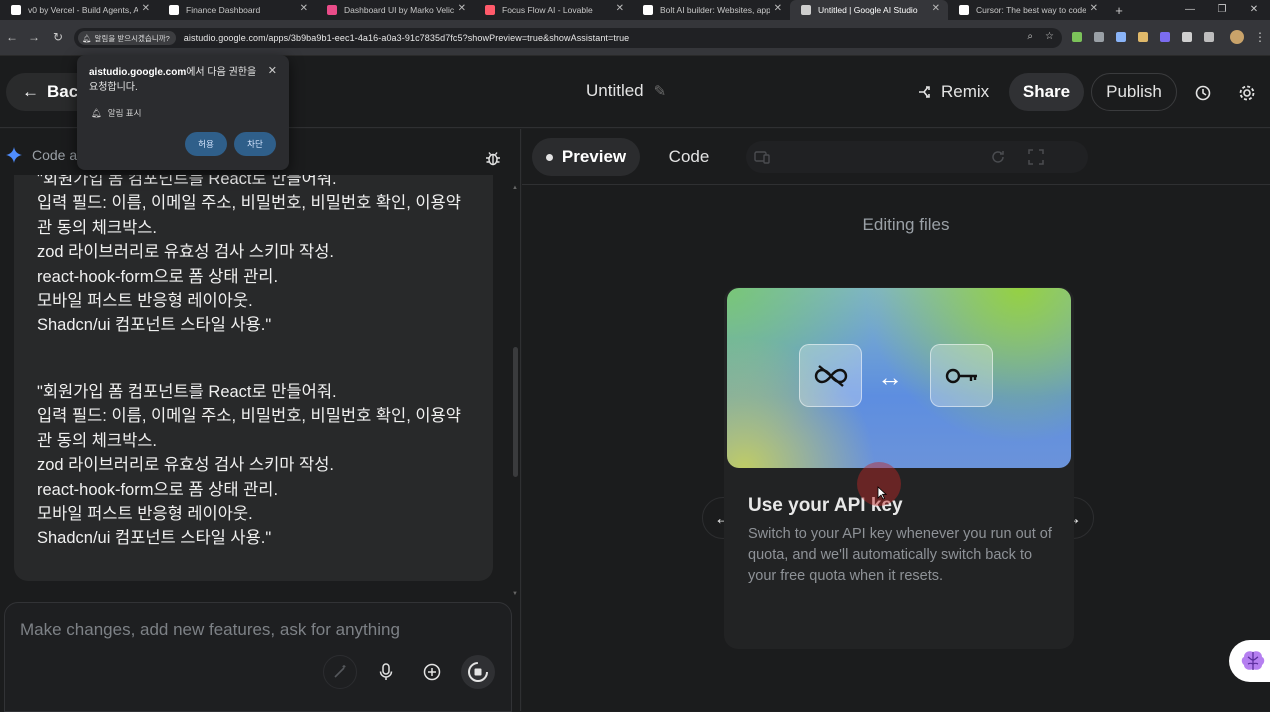 The image size is (1270, 712). I want to click on publish-button-label: Publish, so click(1134, 91).